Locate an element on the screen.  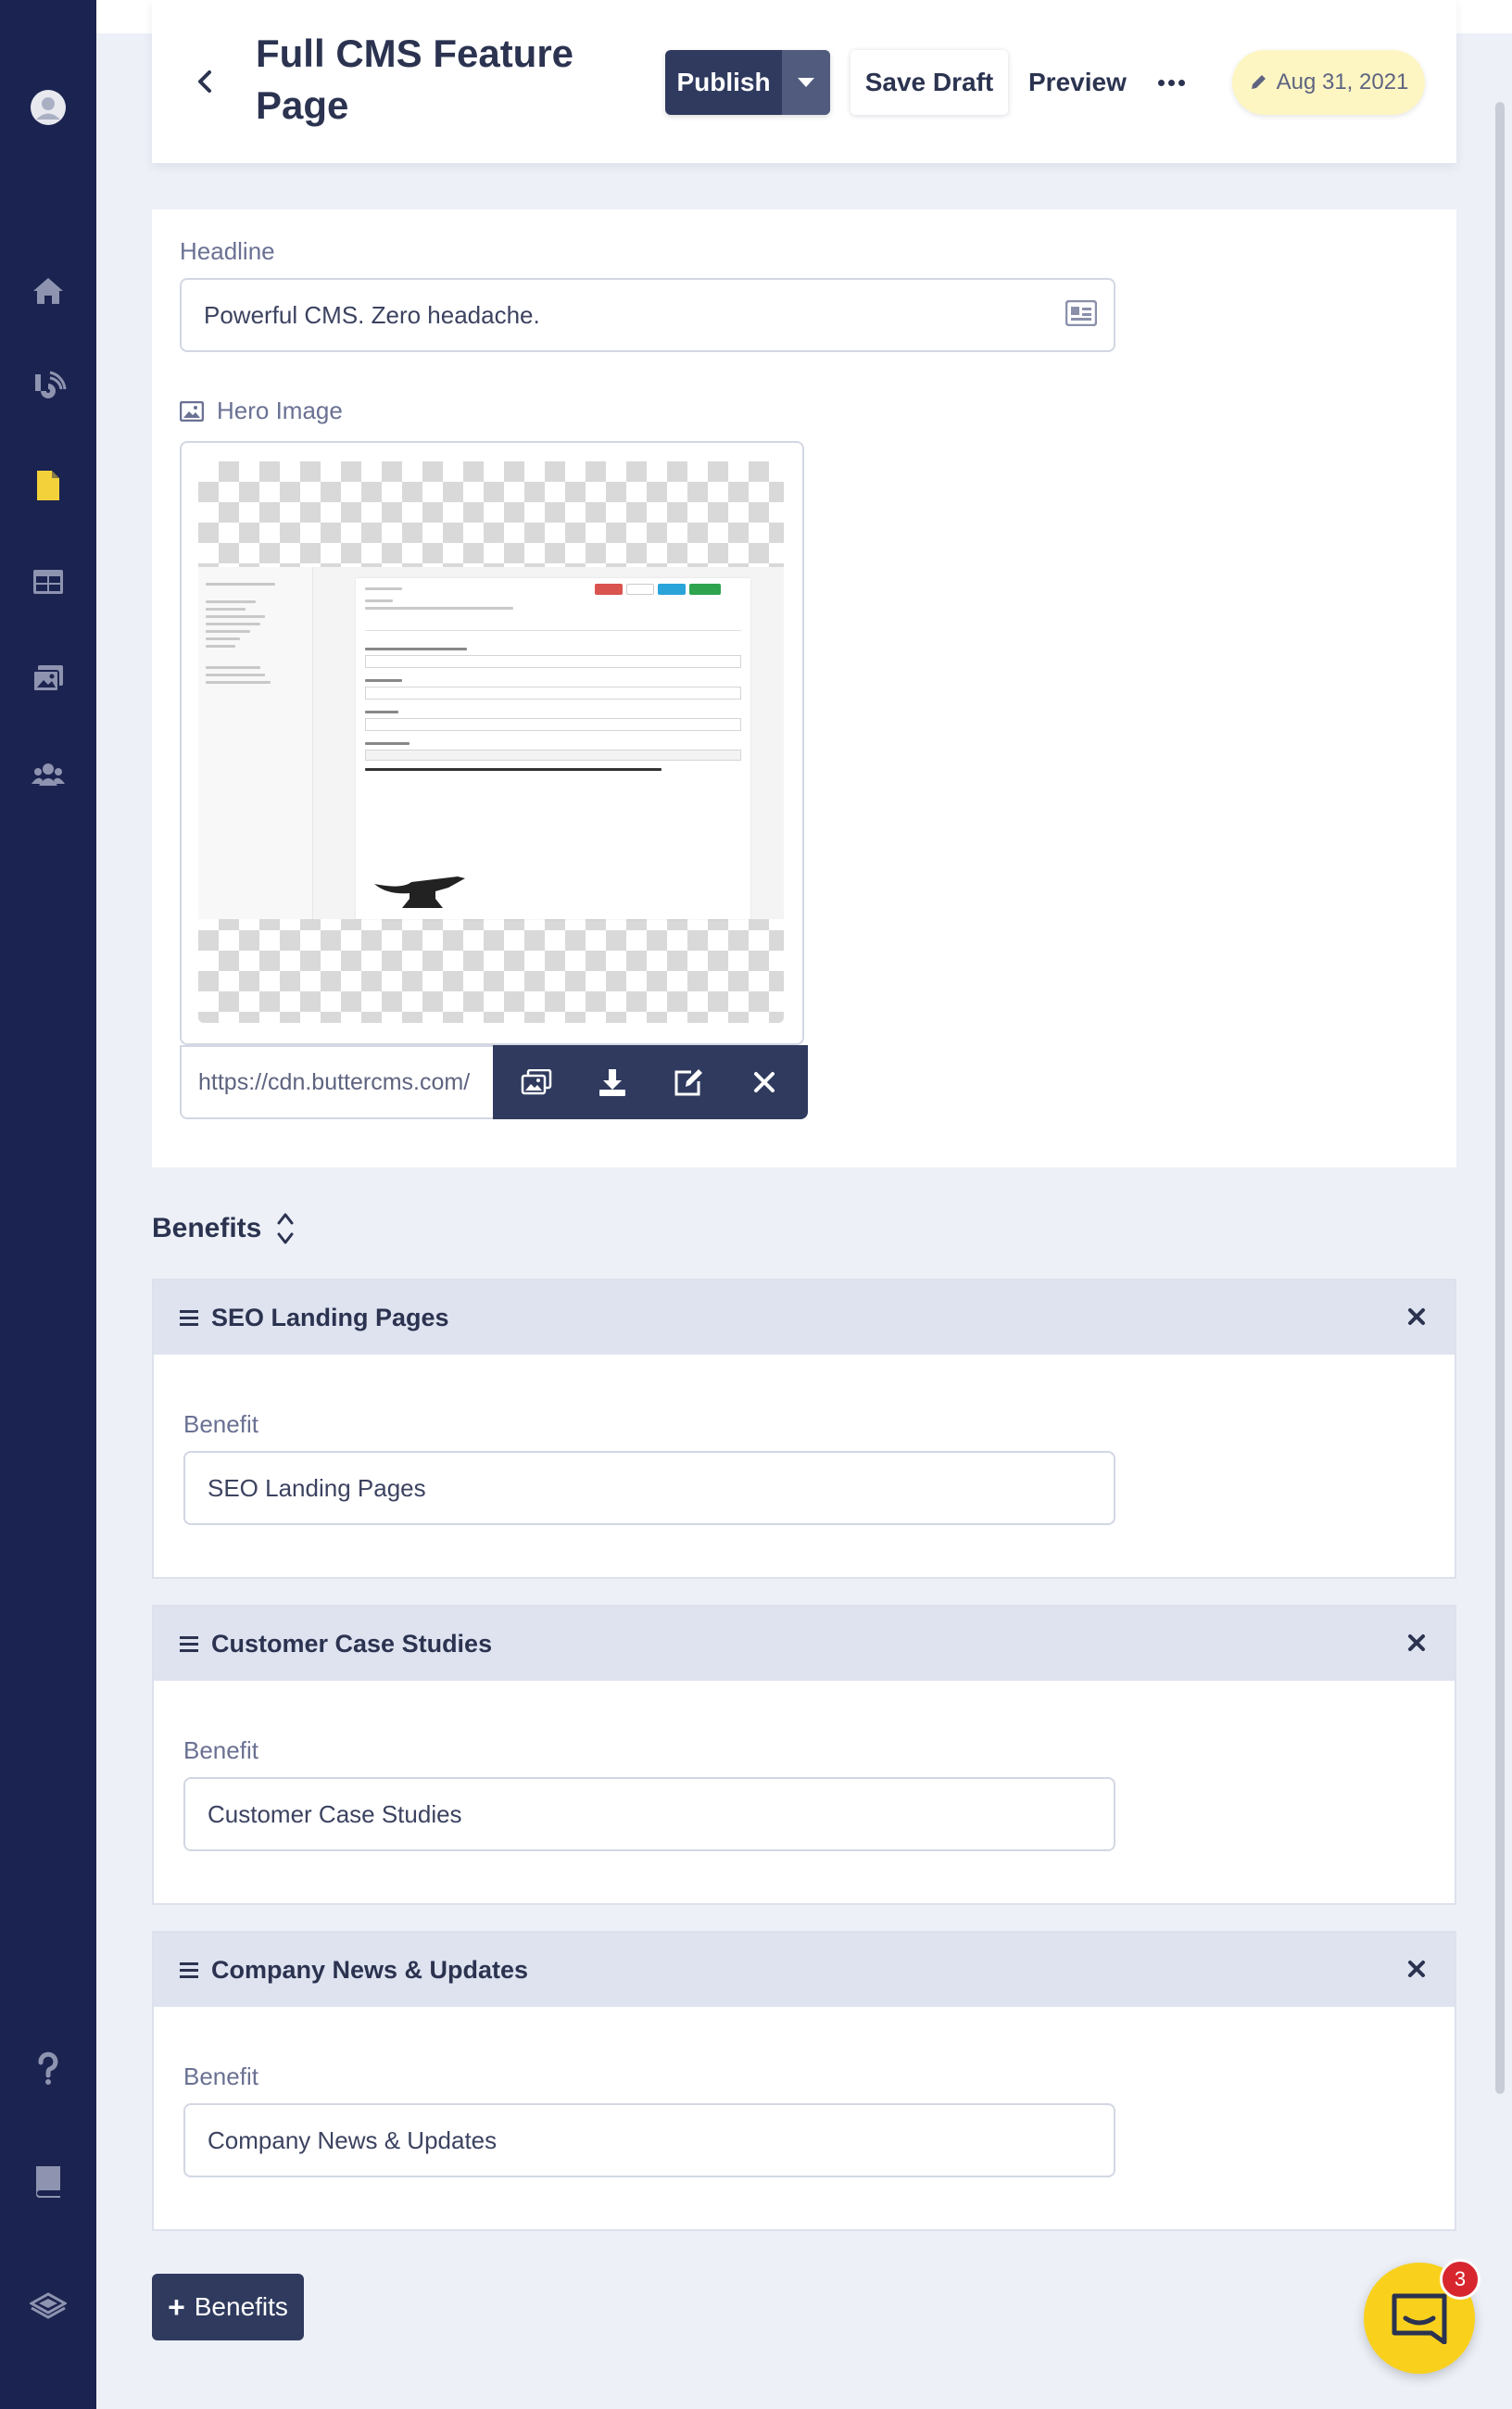
back-button is located at coordinates (204, 81).